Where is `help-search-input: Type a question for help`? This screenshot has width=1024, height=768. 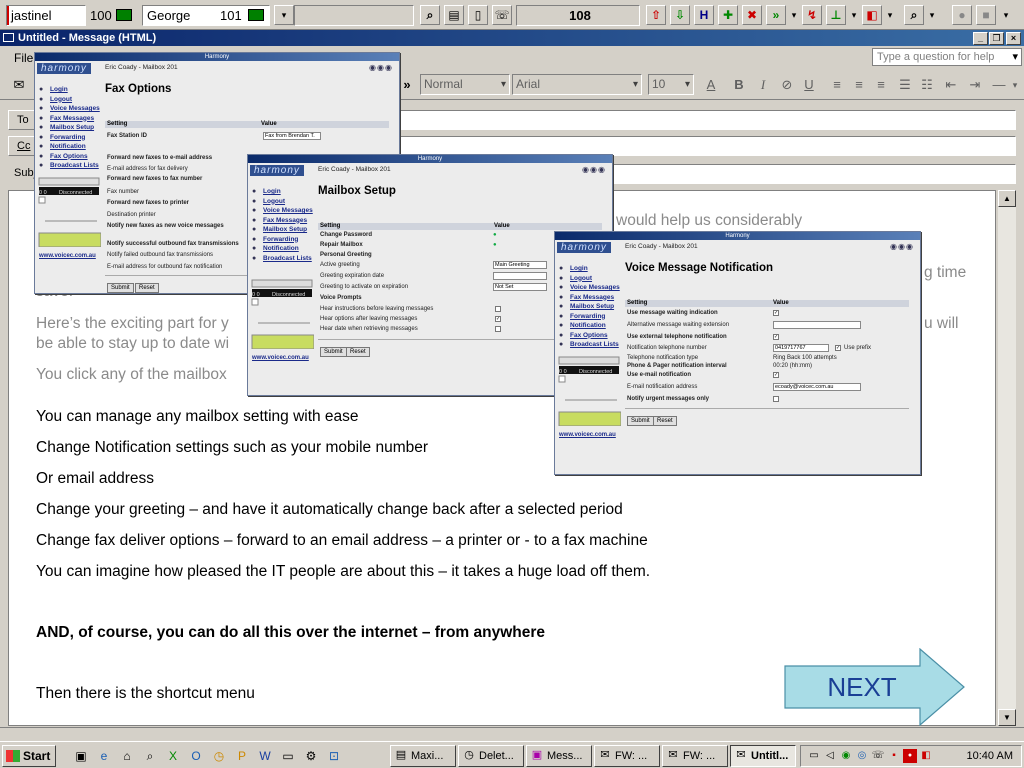
help-search-input: Type a question for help is located at coordinates (947, 57).